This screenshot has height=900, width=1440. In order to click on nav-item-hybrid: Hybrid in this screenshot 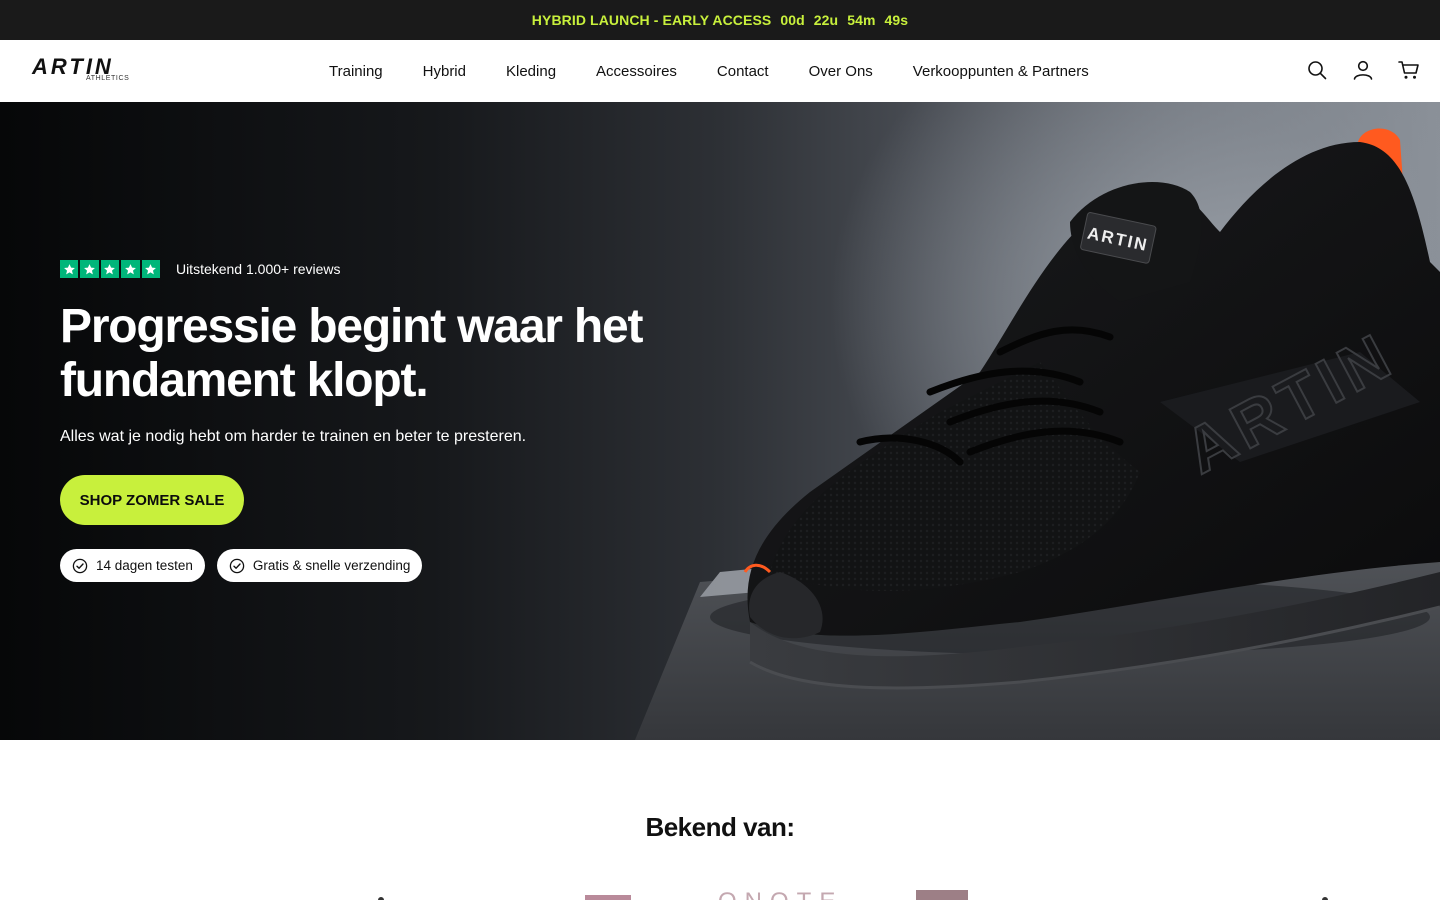, I will do `click(444, 71)`.